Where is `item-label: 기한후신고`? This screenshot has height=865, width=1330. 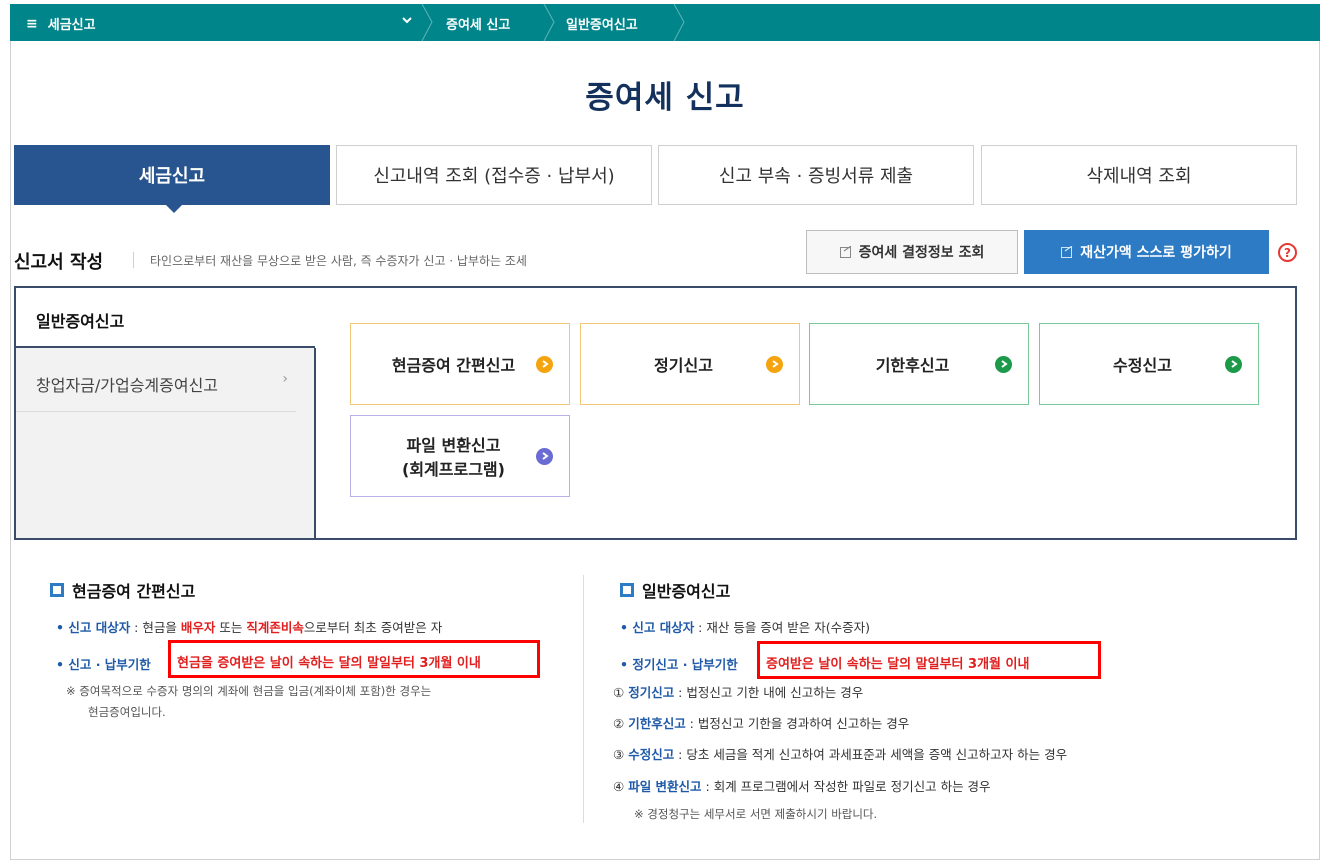 item-label: 기한후신고 is located at coordinates (657, 723).